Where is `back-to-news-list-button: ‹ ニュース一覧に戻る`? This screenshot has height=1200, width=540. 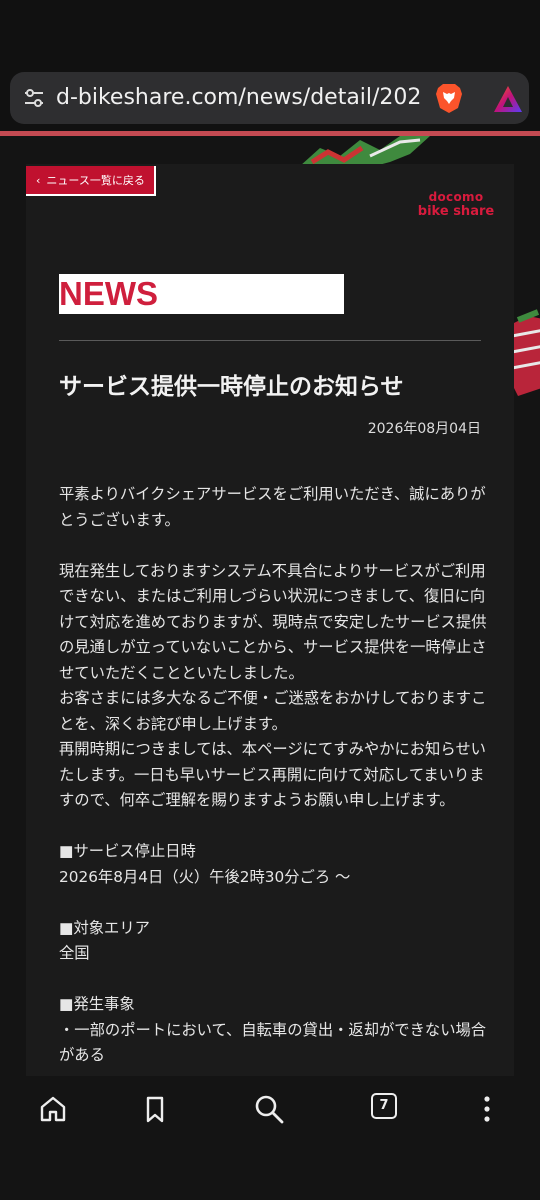 back-to-news-list-button: ‹ ニュース一覧に戻る is located at coordinates (91, 181).